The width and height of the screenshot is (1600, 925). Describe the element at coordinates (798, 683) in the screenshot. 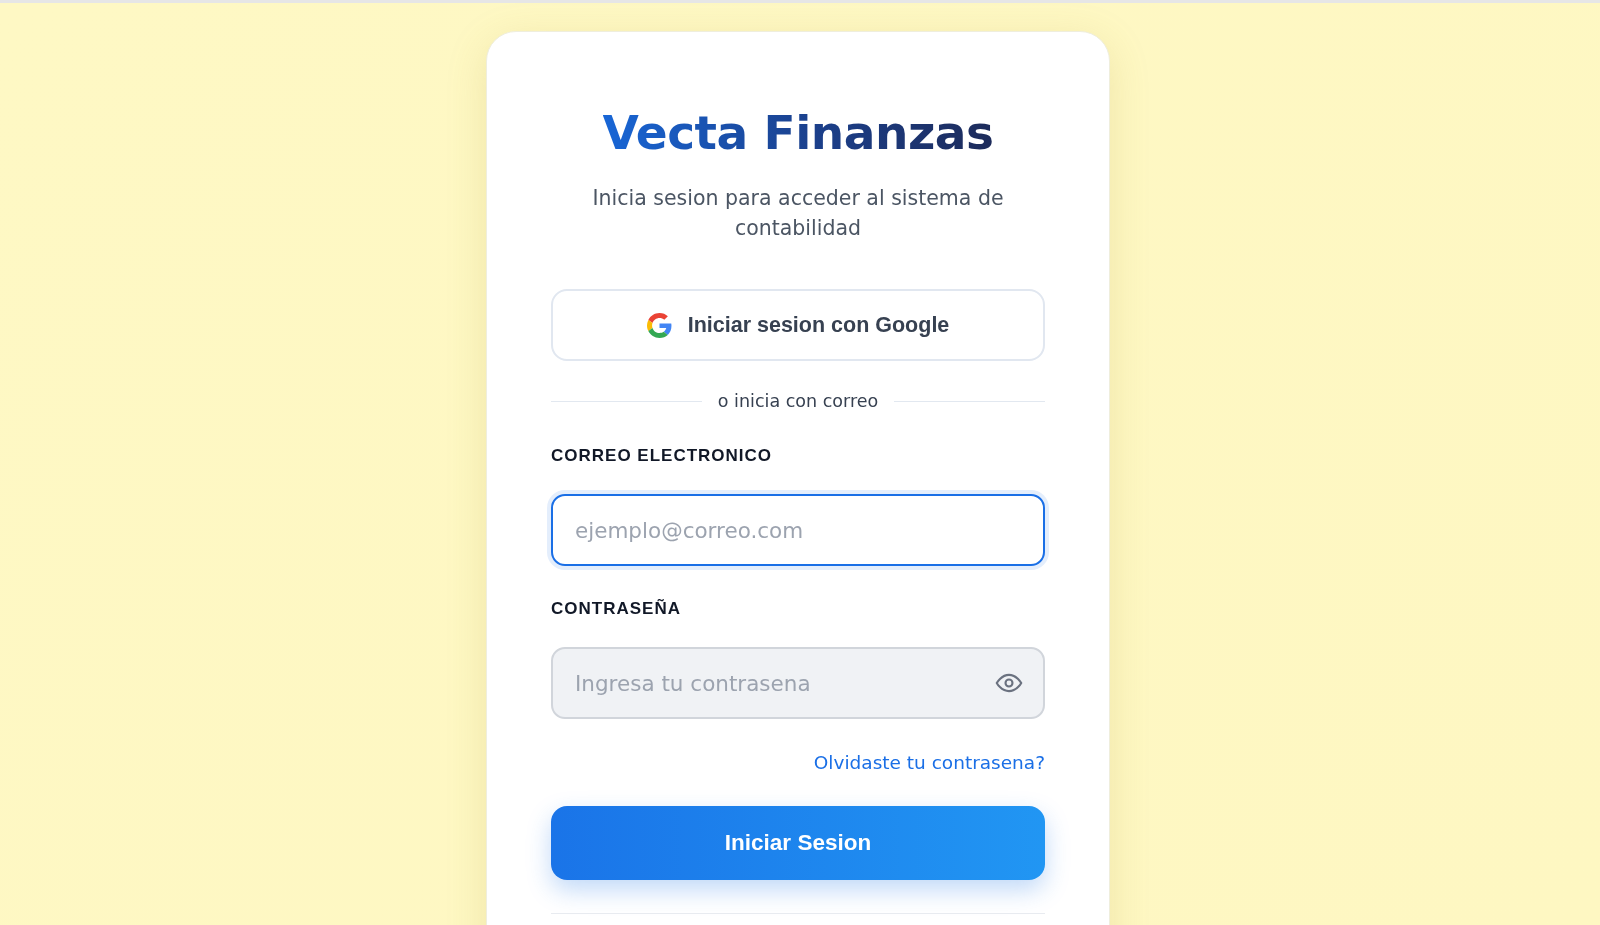

I see `password-field: Ingresa tu contrasena` at that location.